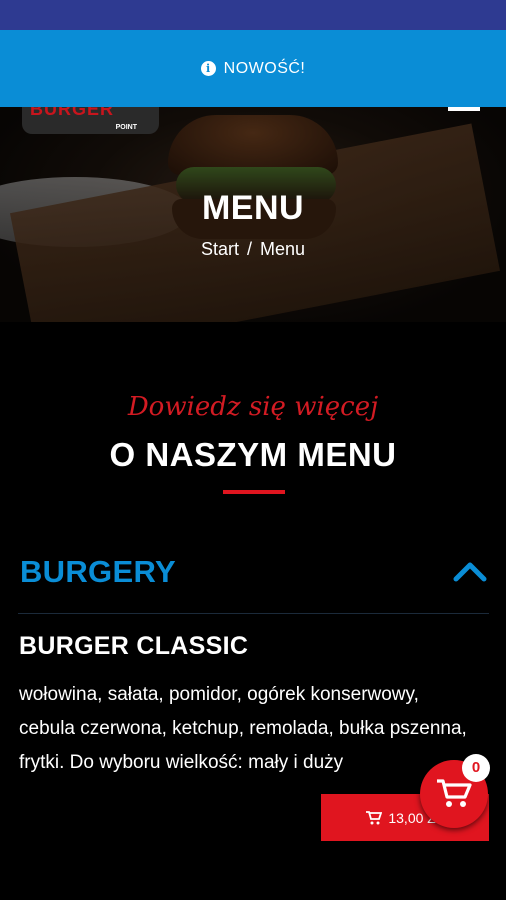 The width and height of the screenshot is (506, 900). I want to click on cart-count-badge: 0, so click(476, 768).